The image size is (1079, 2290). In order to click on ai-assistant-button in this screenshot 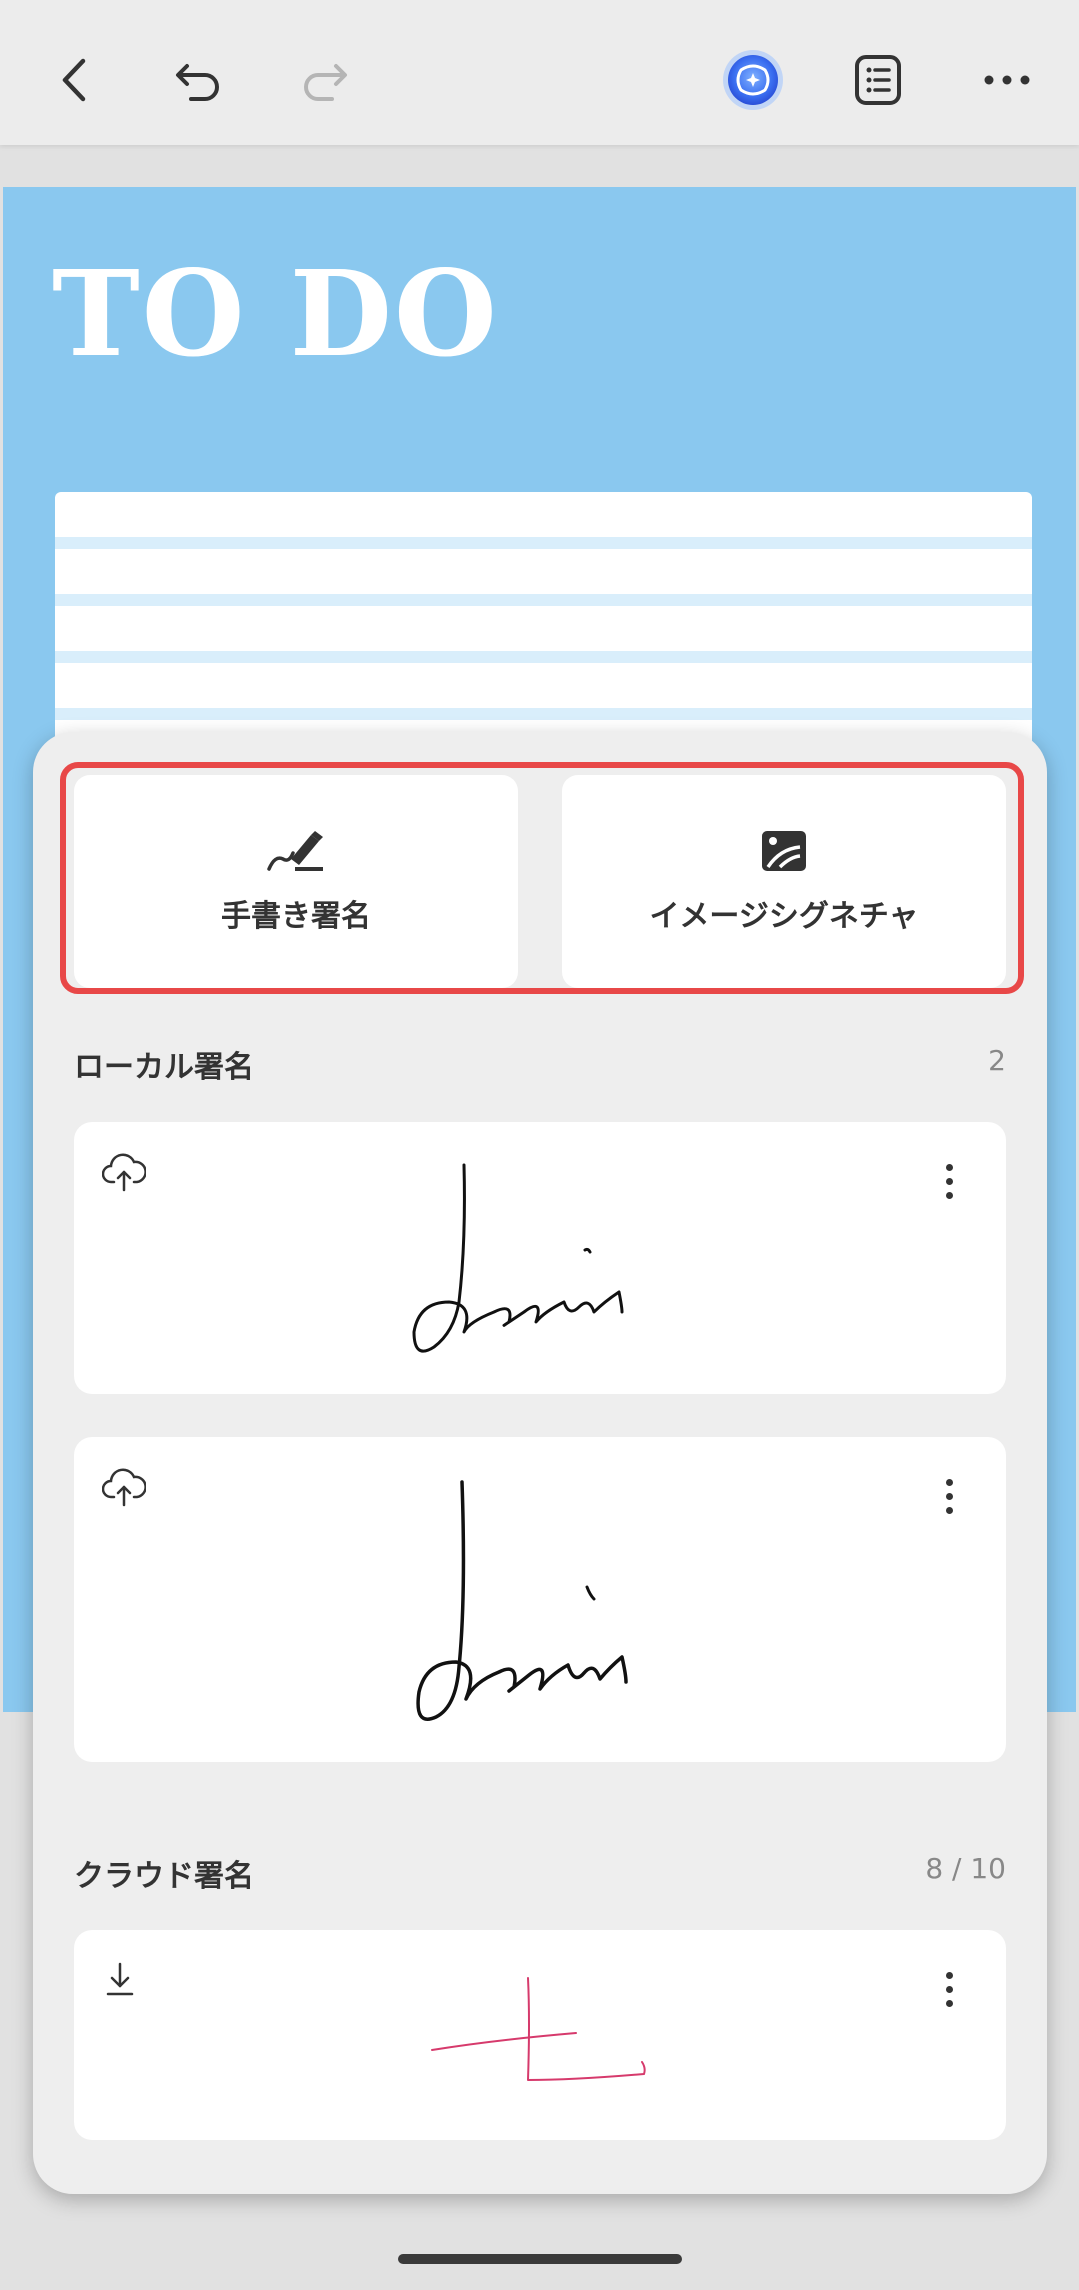, I will do `click(753, 80)`.